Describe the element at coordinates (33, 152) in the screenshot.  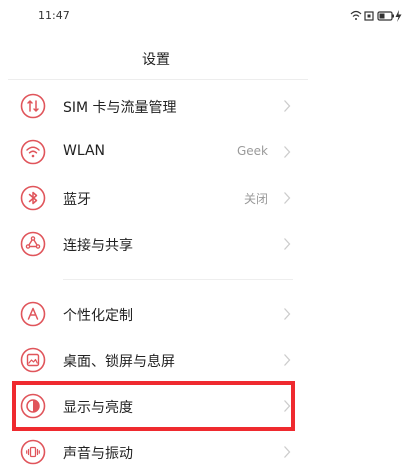
I see `wifi-icon` at that location.